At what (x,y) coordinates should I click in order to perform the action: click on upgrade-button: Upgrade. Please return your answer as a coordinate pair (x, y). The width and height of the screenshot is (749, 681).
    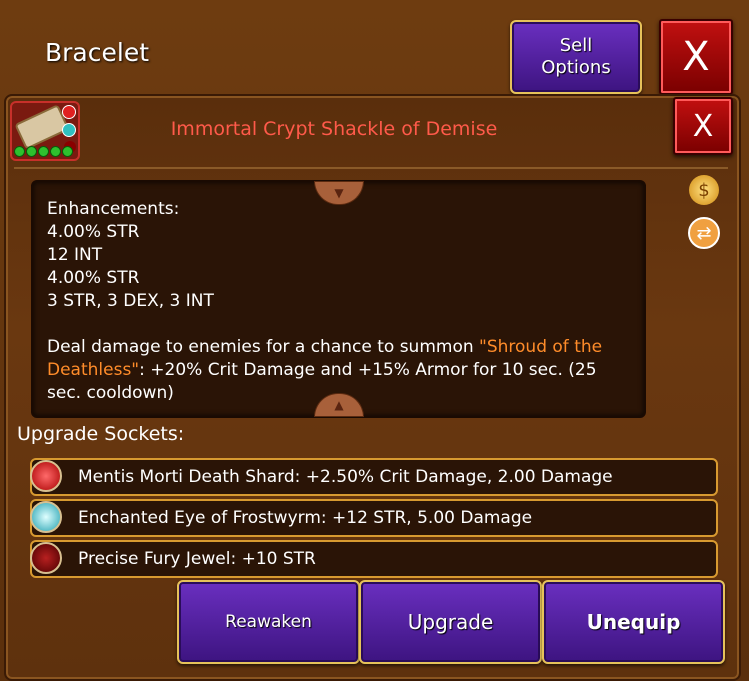
    Looking at the image, I should click on (450, 622).